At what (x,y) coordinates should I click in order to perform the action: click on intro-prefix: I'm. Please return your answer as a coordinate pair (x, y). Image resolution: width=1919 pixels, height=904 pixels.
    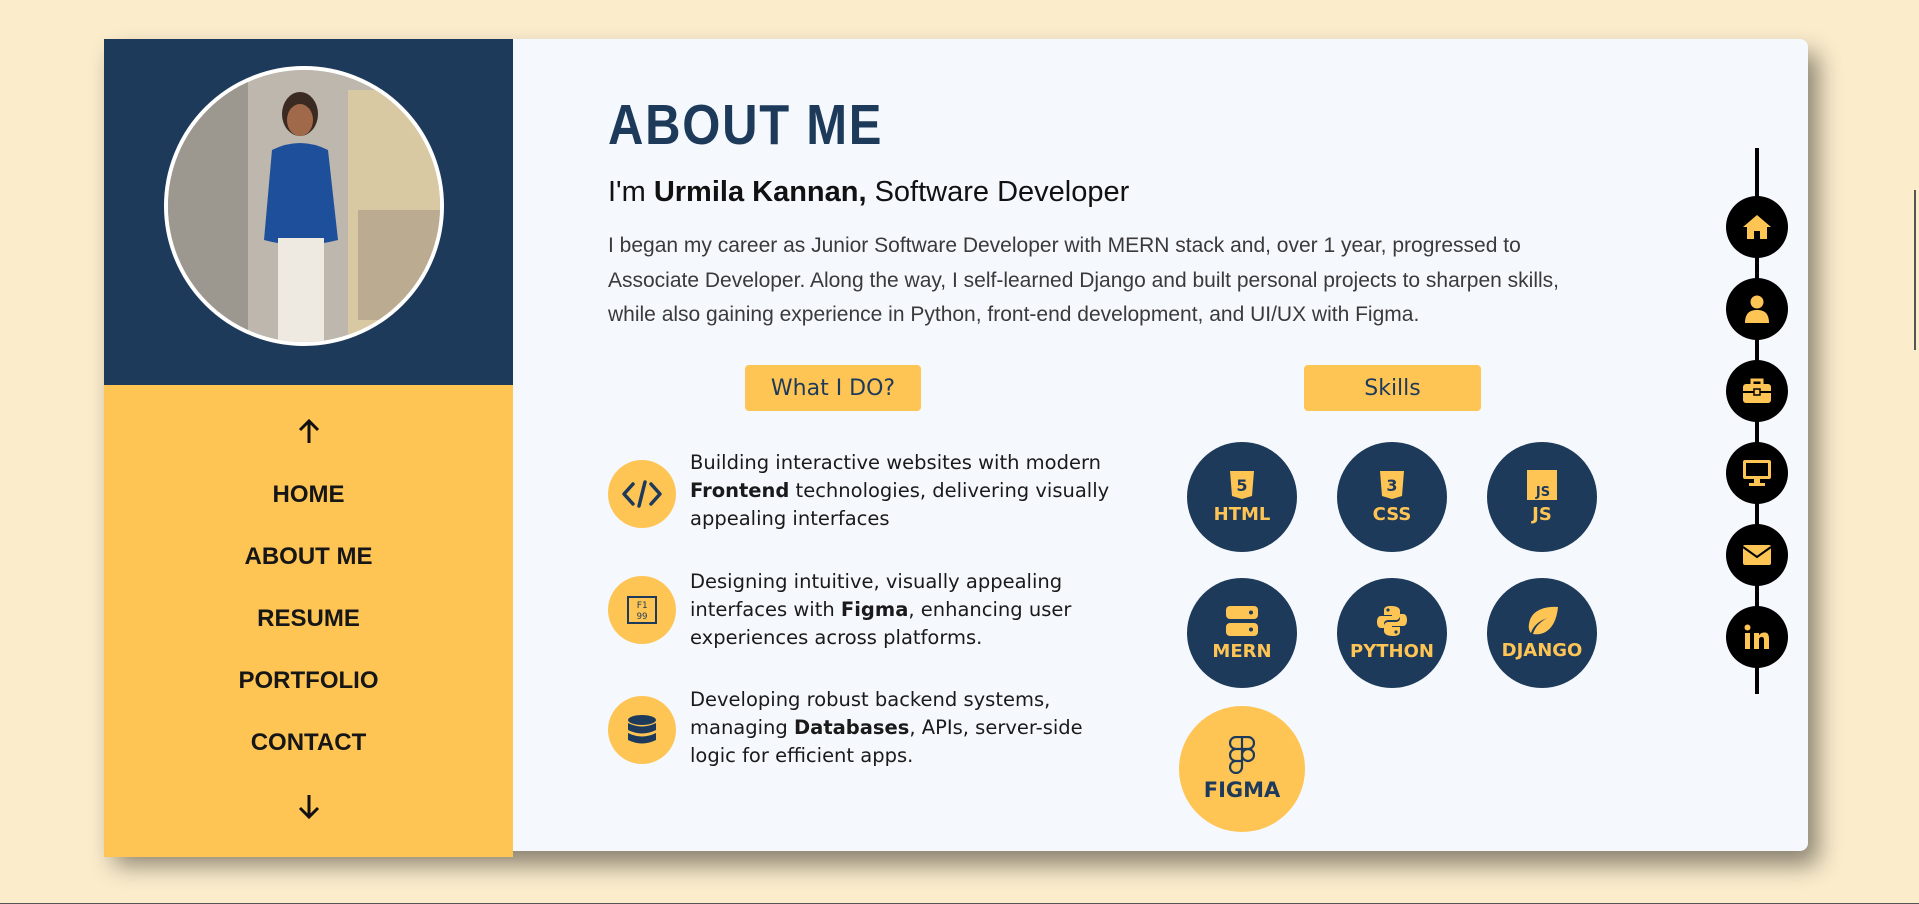
    Looking at the image, I should click on (631, 192).